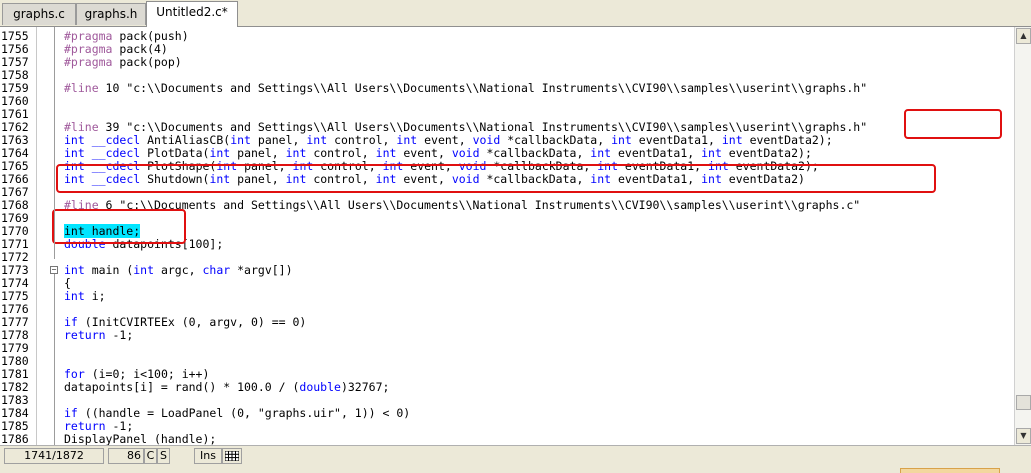 Image resolution: width=1031 pixels, height=473 pixels. What do you see at coordinates (1023, 436) in the screenshot?
I see `scroll-down-button: ▼` at bounding box center [1023, 436].